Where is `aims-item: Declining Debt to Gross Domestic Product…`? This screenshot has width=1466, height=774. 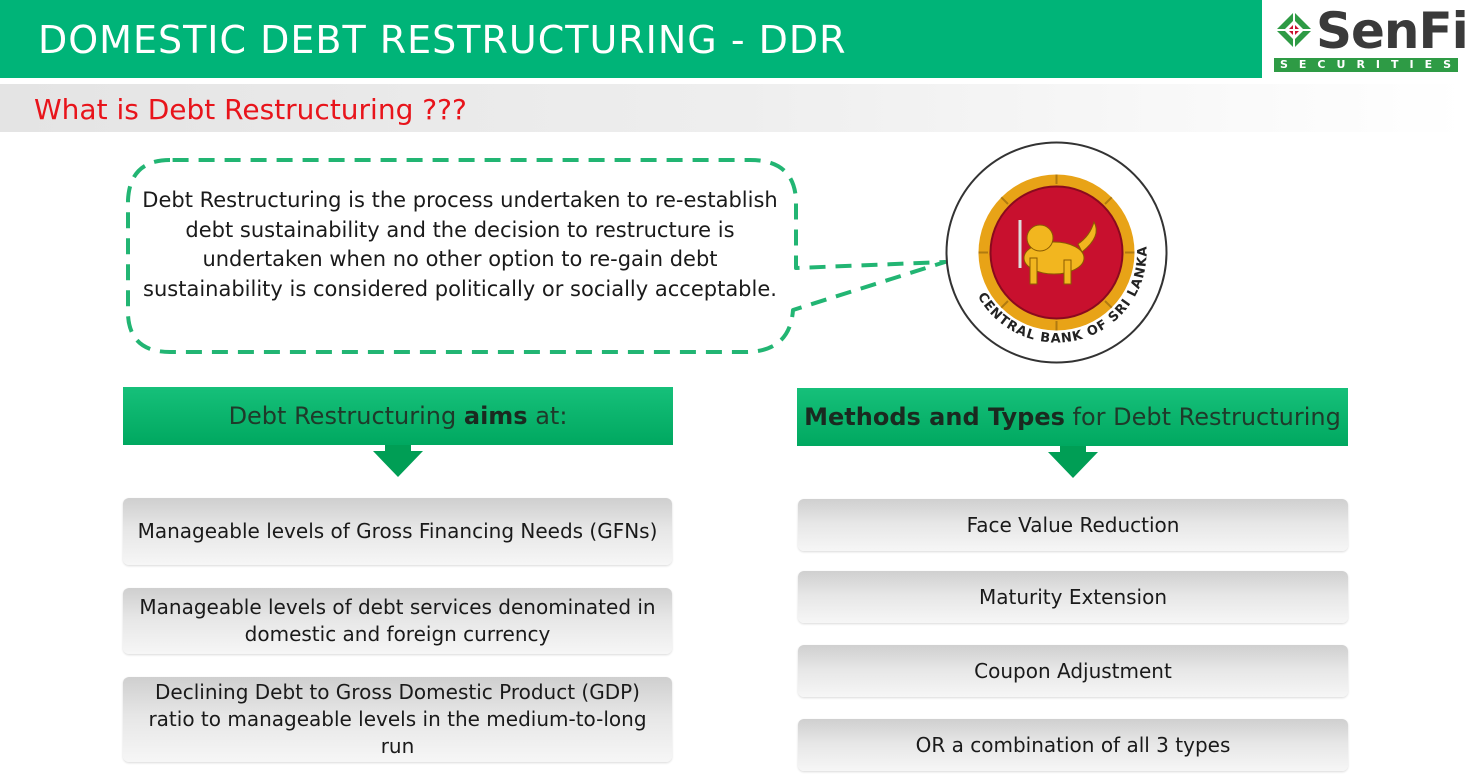
aims-item: Declining Debt to Gross Domestic Product… is located at coordinates (397, 719).